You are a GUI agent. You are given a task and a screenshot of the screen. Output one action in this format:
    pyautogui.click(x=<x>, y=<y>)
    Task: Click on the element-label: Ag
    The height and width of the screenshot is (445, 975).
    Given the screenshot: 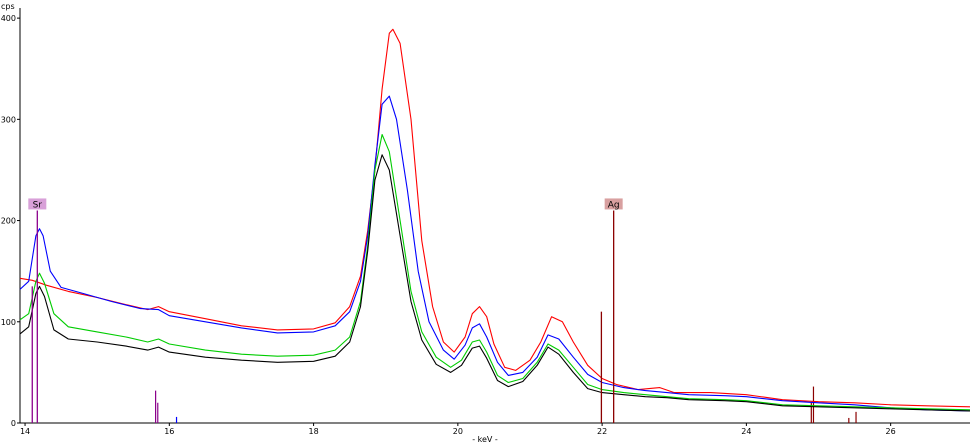 What is the action you would take?
    pyautogui.click(x=614, y=205)
    